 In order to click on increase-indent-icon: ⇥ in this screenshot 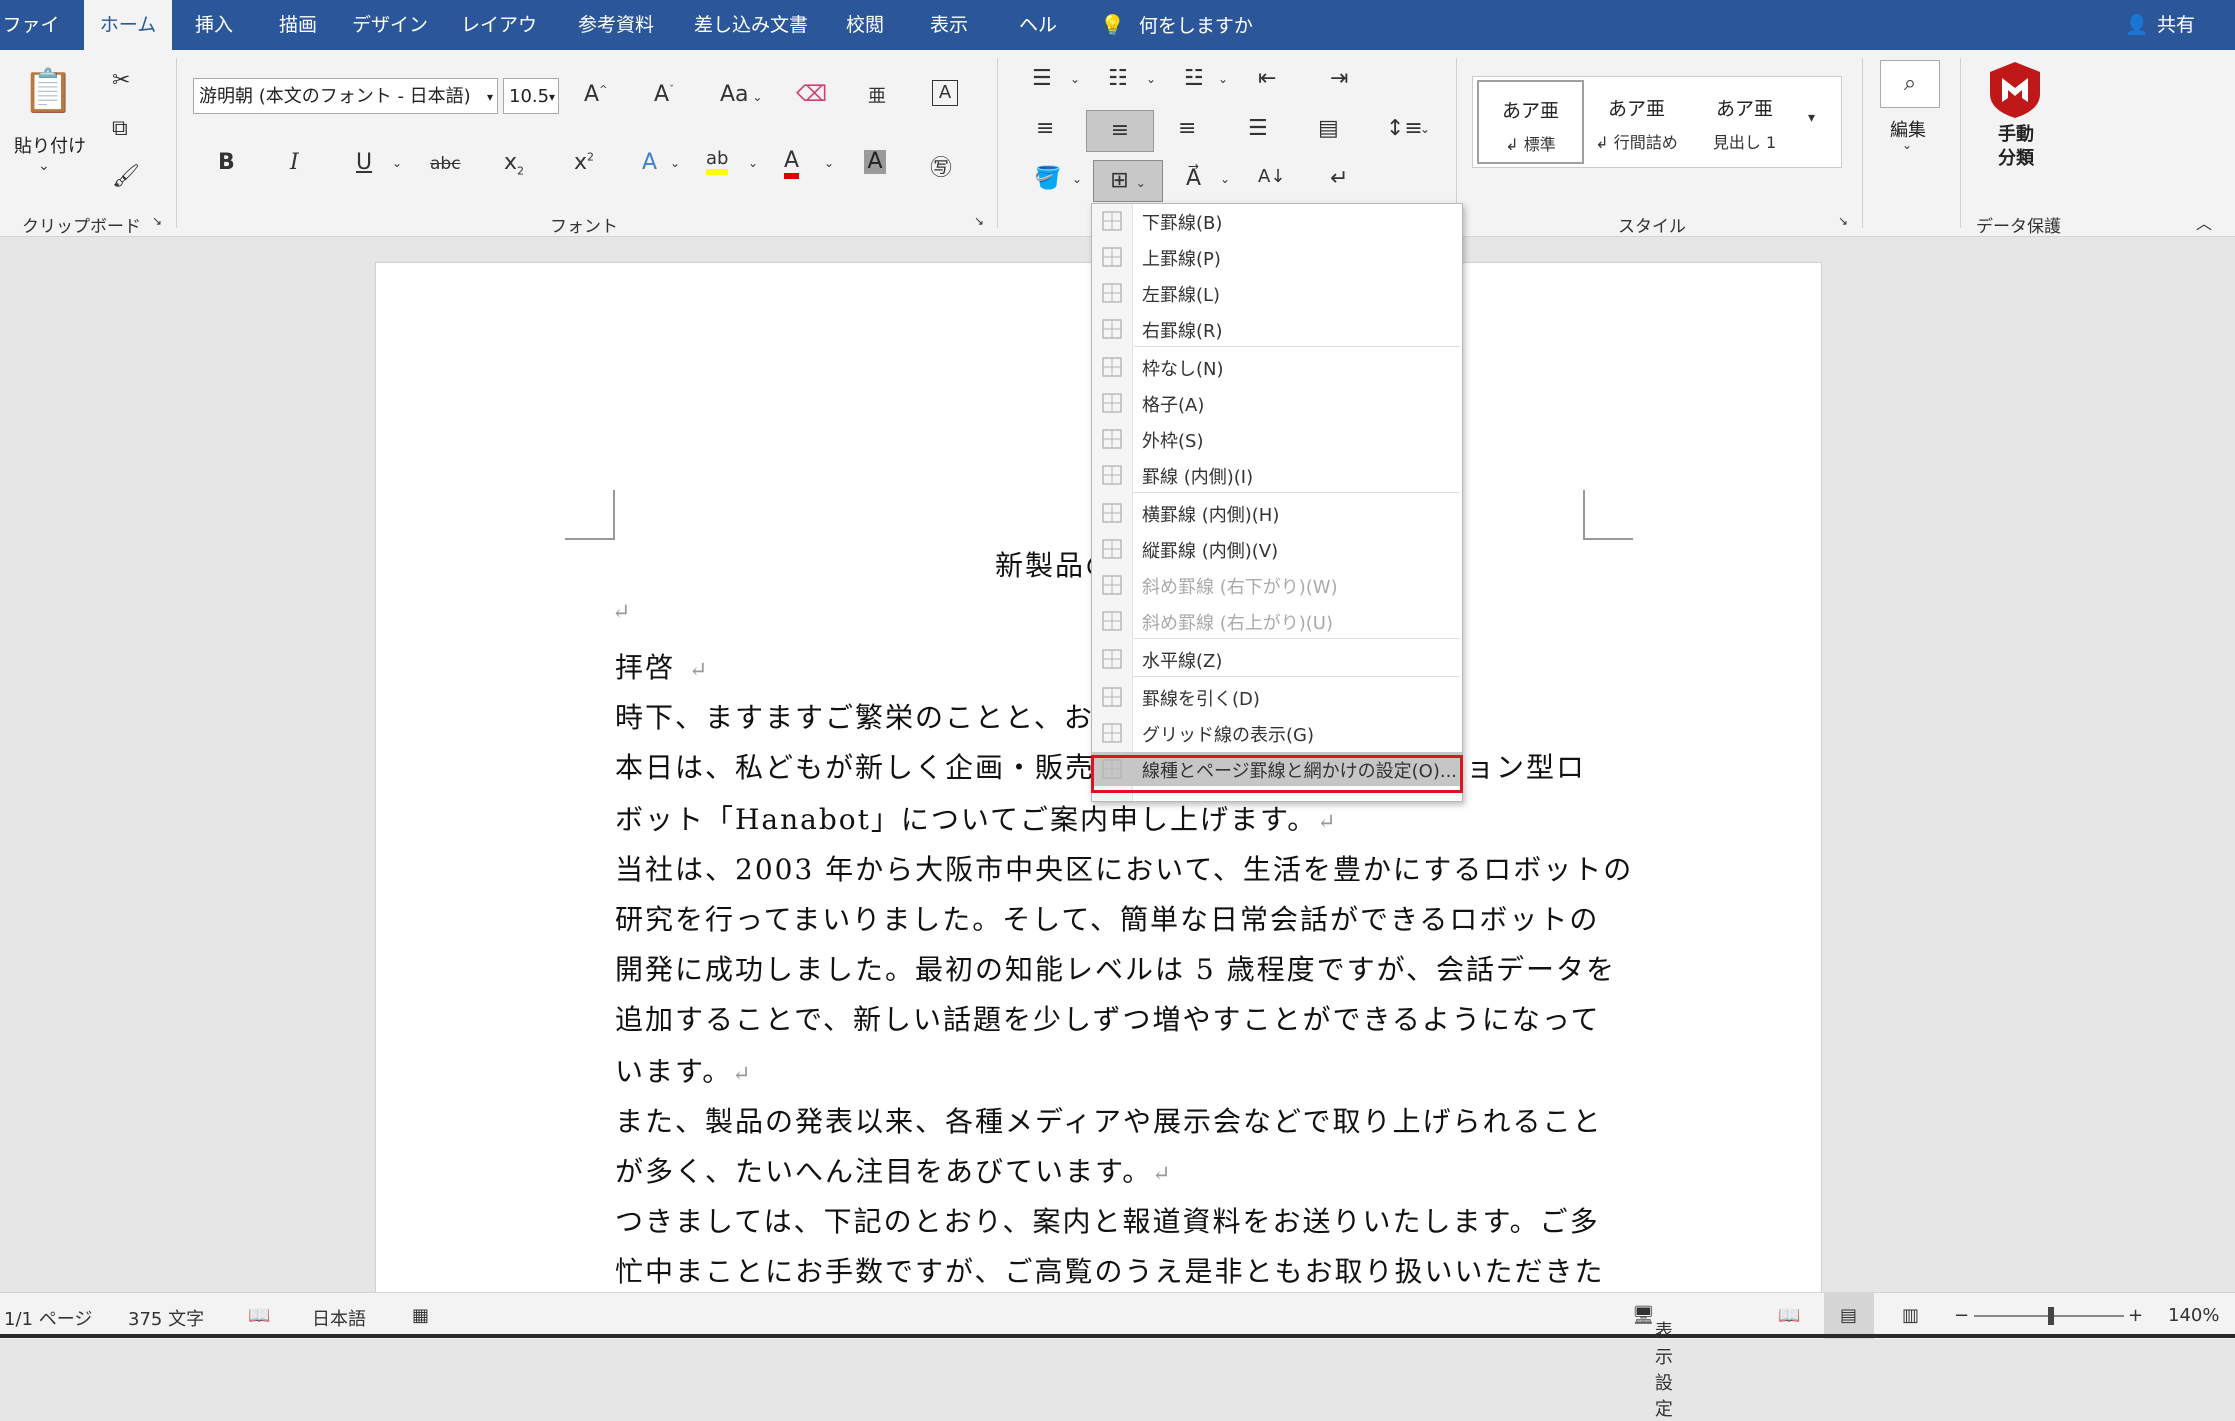, I will do `click(1339, 78)`.